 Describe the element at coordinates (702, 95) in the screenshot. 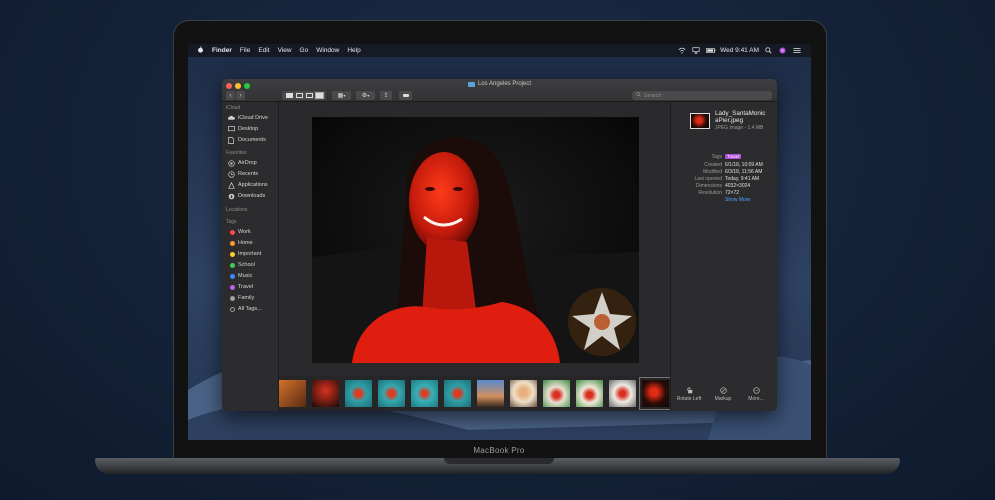

I see `search-field: Search` at that location.